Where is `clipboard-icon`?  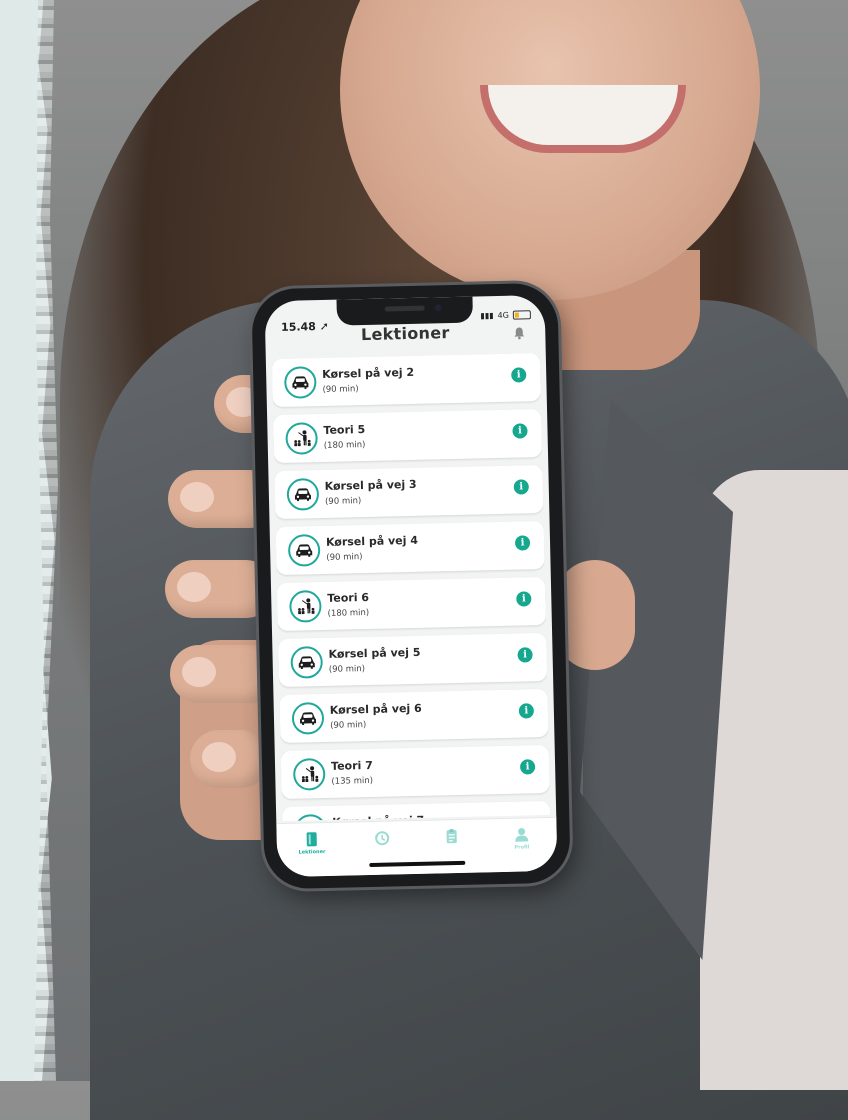 clipboard-icon is located at coordinates (451, 836).